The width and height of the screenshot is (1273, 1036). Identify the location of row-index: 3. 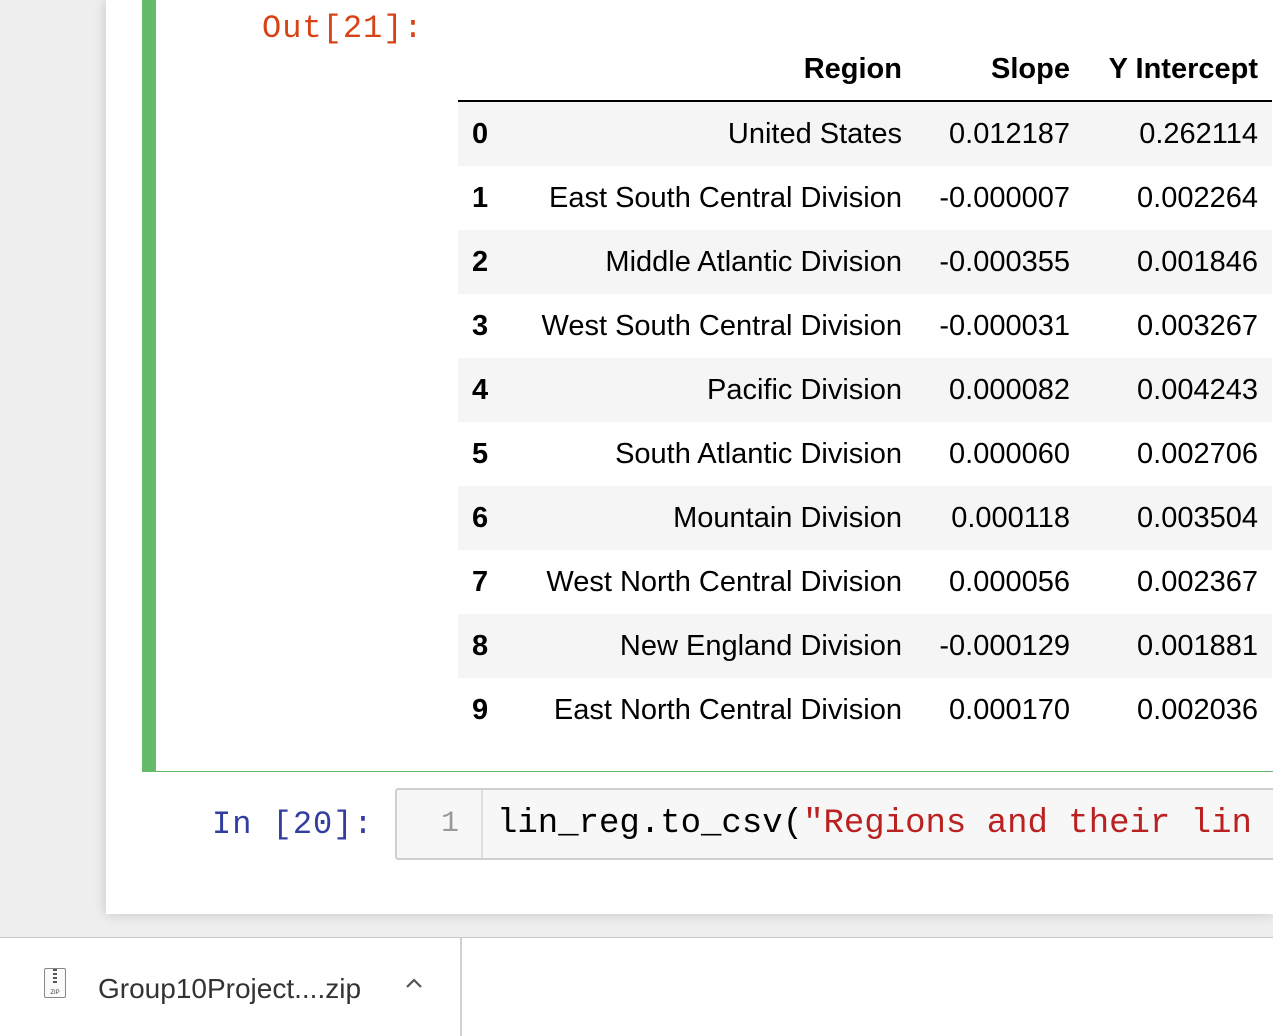
(480, 325).